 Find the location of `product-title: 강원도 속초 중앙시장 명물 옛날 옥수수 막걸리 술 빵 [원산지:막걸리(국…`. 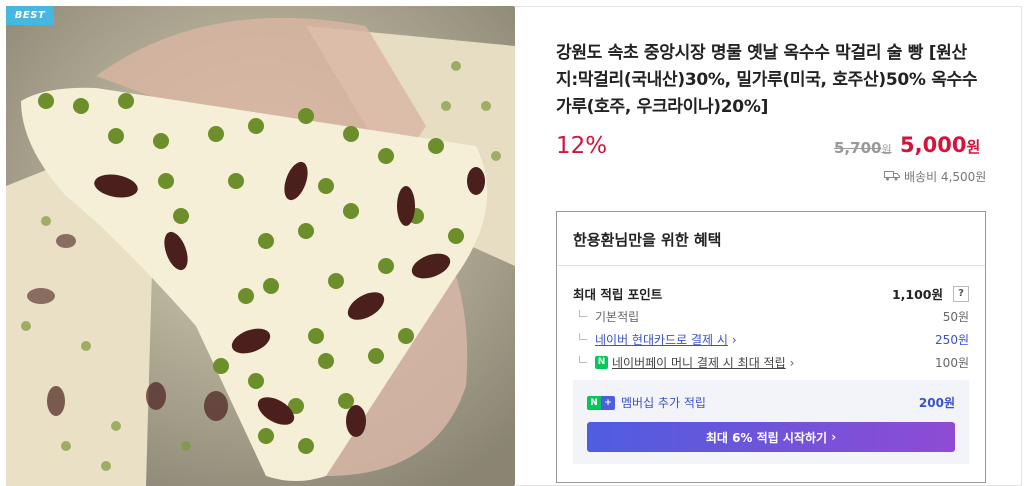

product-title: 강원도 속초 중앙시장 명물 옛날 옥수수 막걸리 술 빵 [원산지:막걸리(국… is located at coordinates (767, 80).